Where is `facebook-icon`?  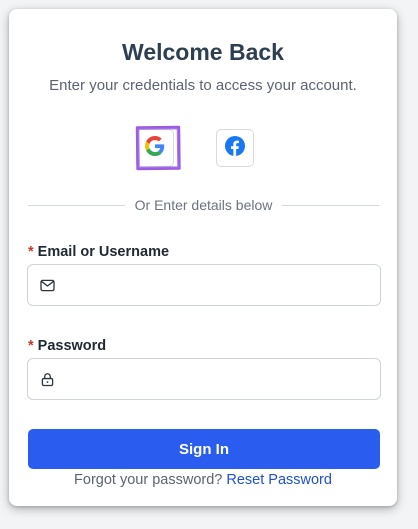 facebook-icon is located at coordinates (235, 148).